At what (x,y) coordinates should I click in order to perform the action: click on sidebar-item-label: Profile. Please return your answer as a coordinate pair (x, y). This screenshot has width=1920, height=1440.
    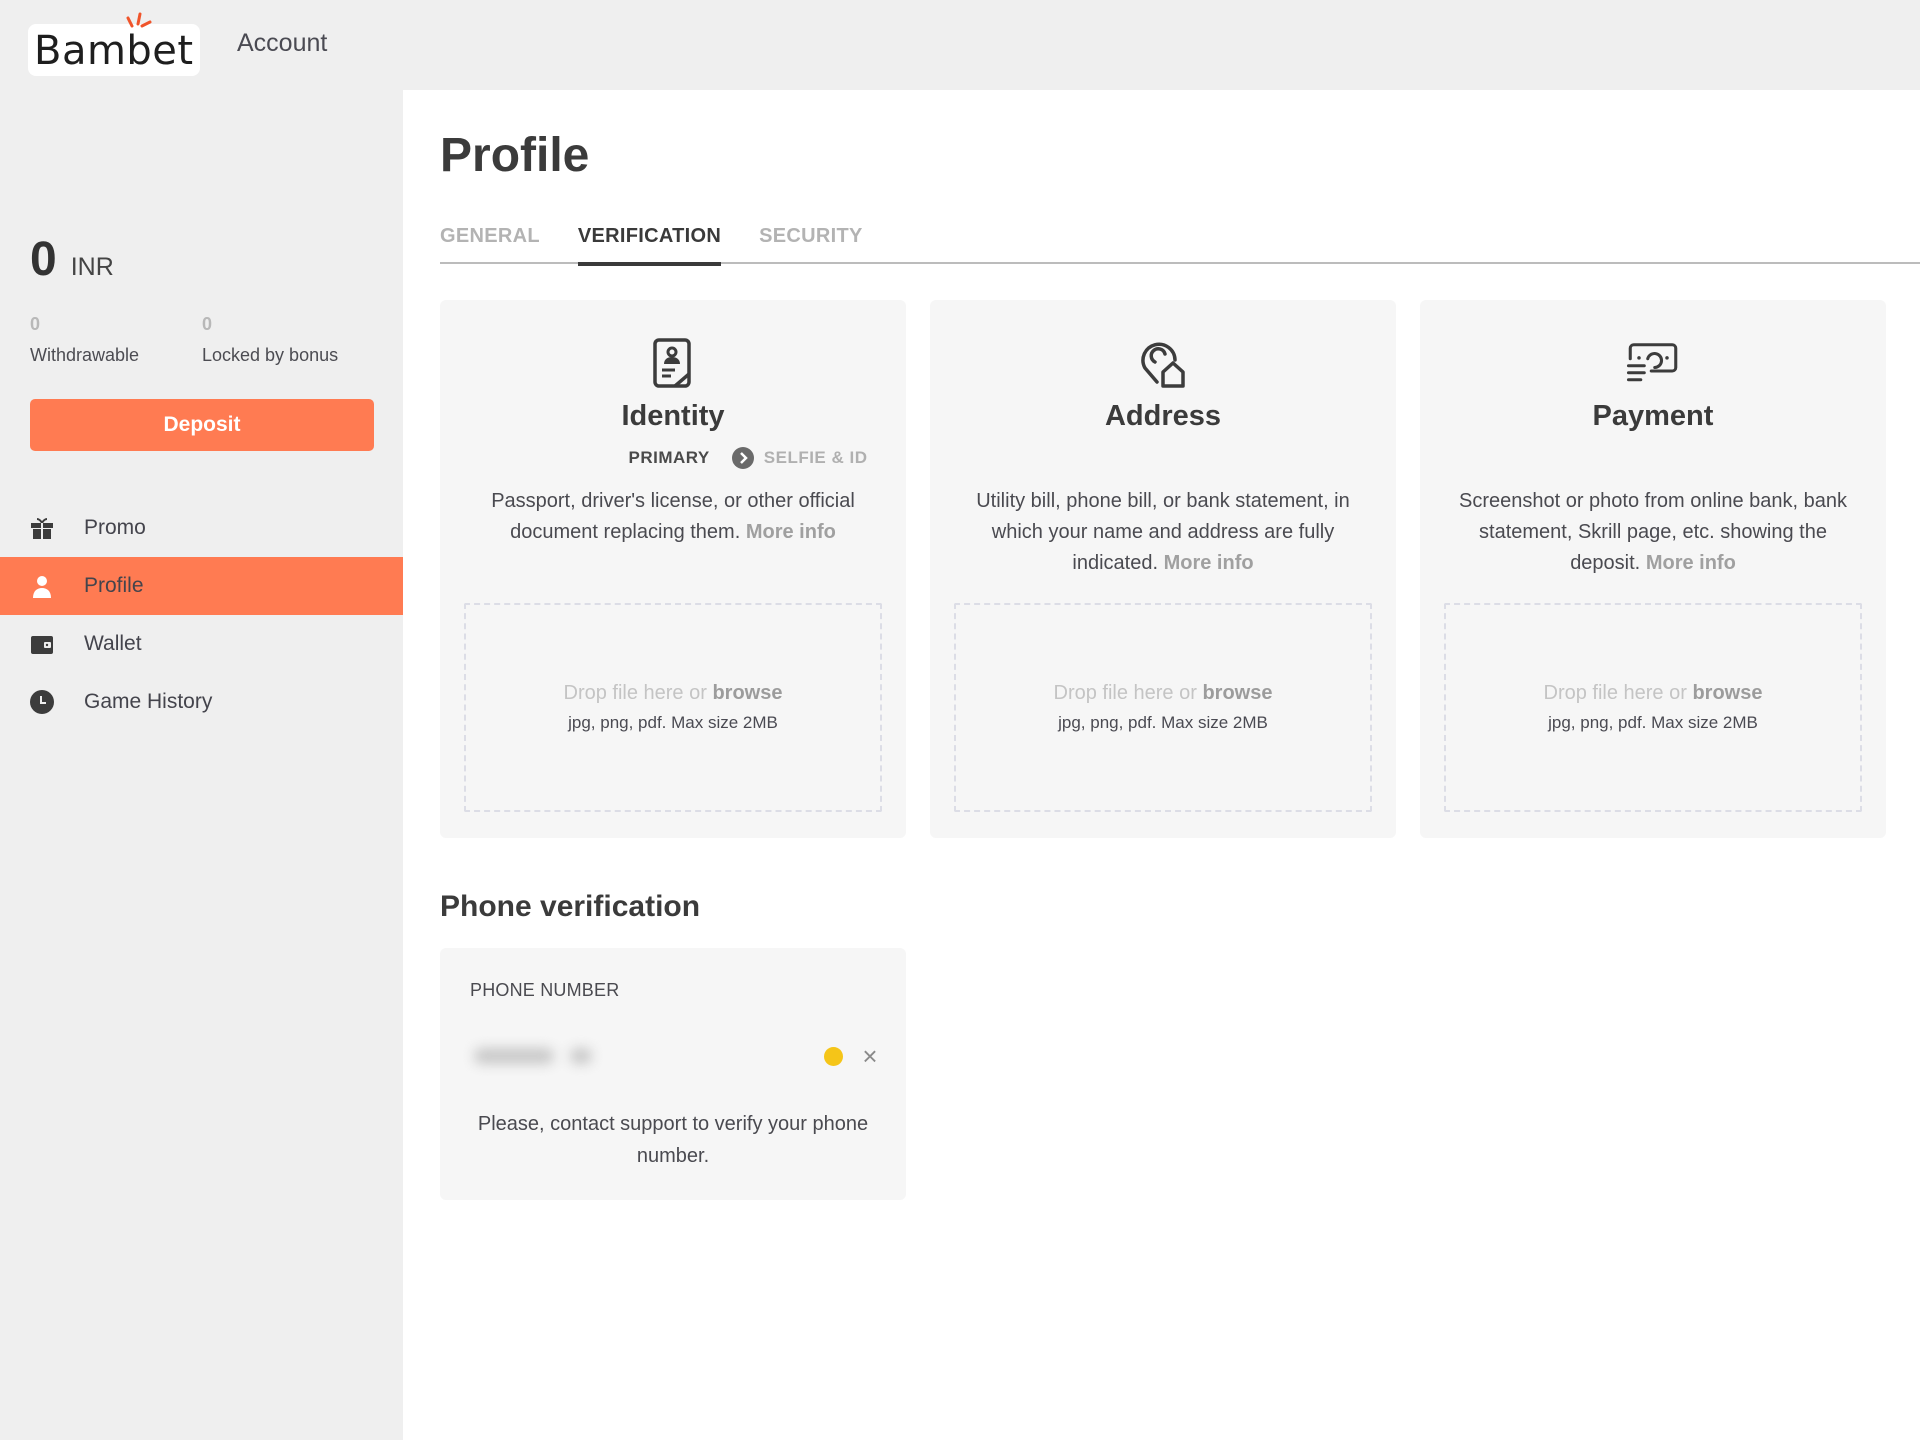
    Looking at the image, I should click on (114, 585).